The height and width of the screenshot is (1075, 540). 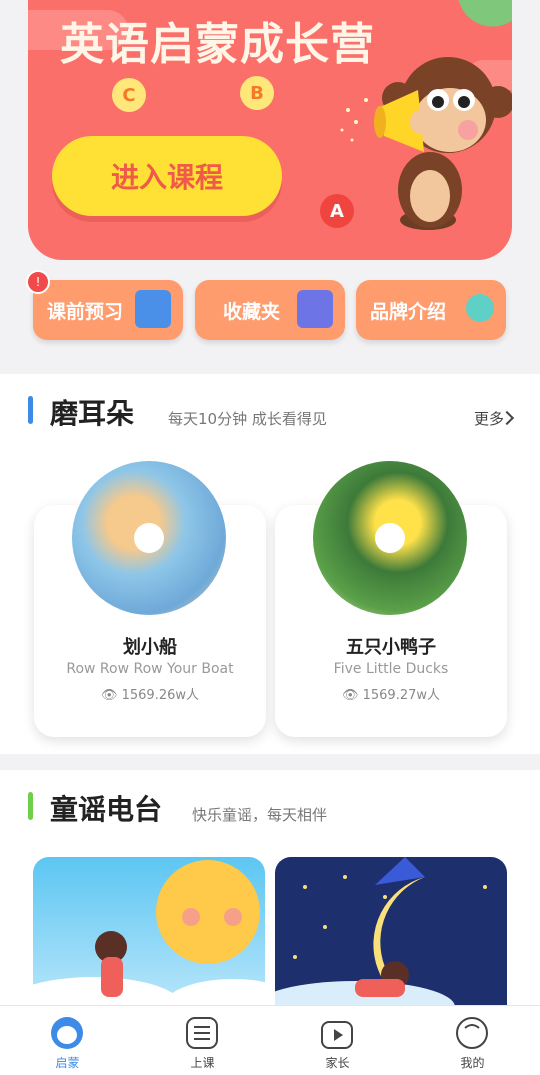 I want to click on microphone-icon, so click(x=480, y=308).